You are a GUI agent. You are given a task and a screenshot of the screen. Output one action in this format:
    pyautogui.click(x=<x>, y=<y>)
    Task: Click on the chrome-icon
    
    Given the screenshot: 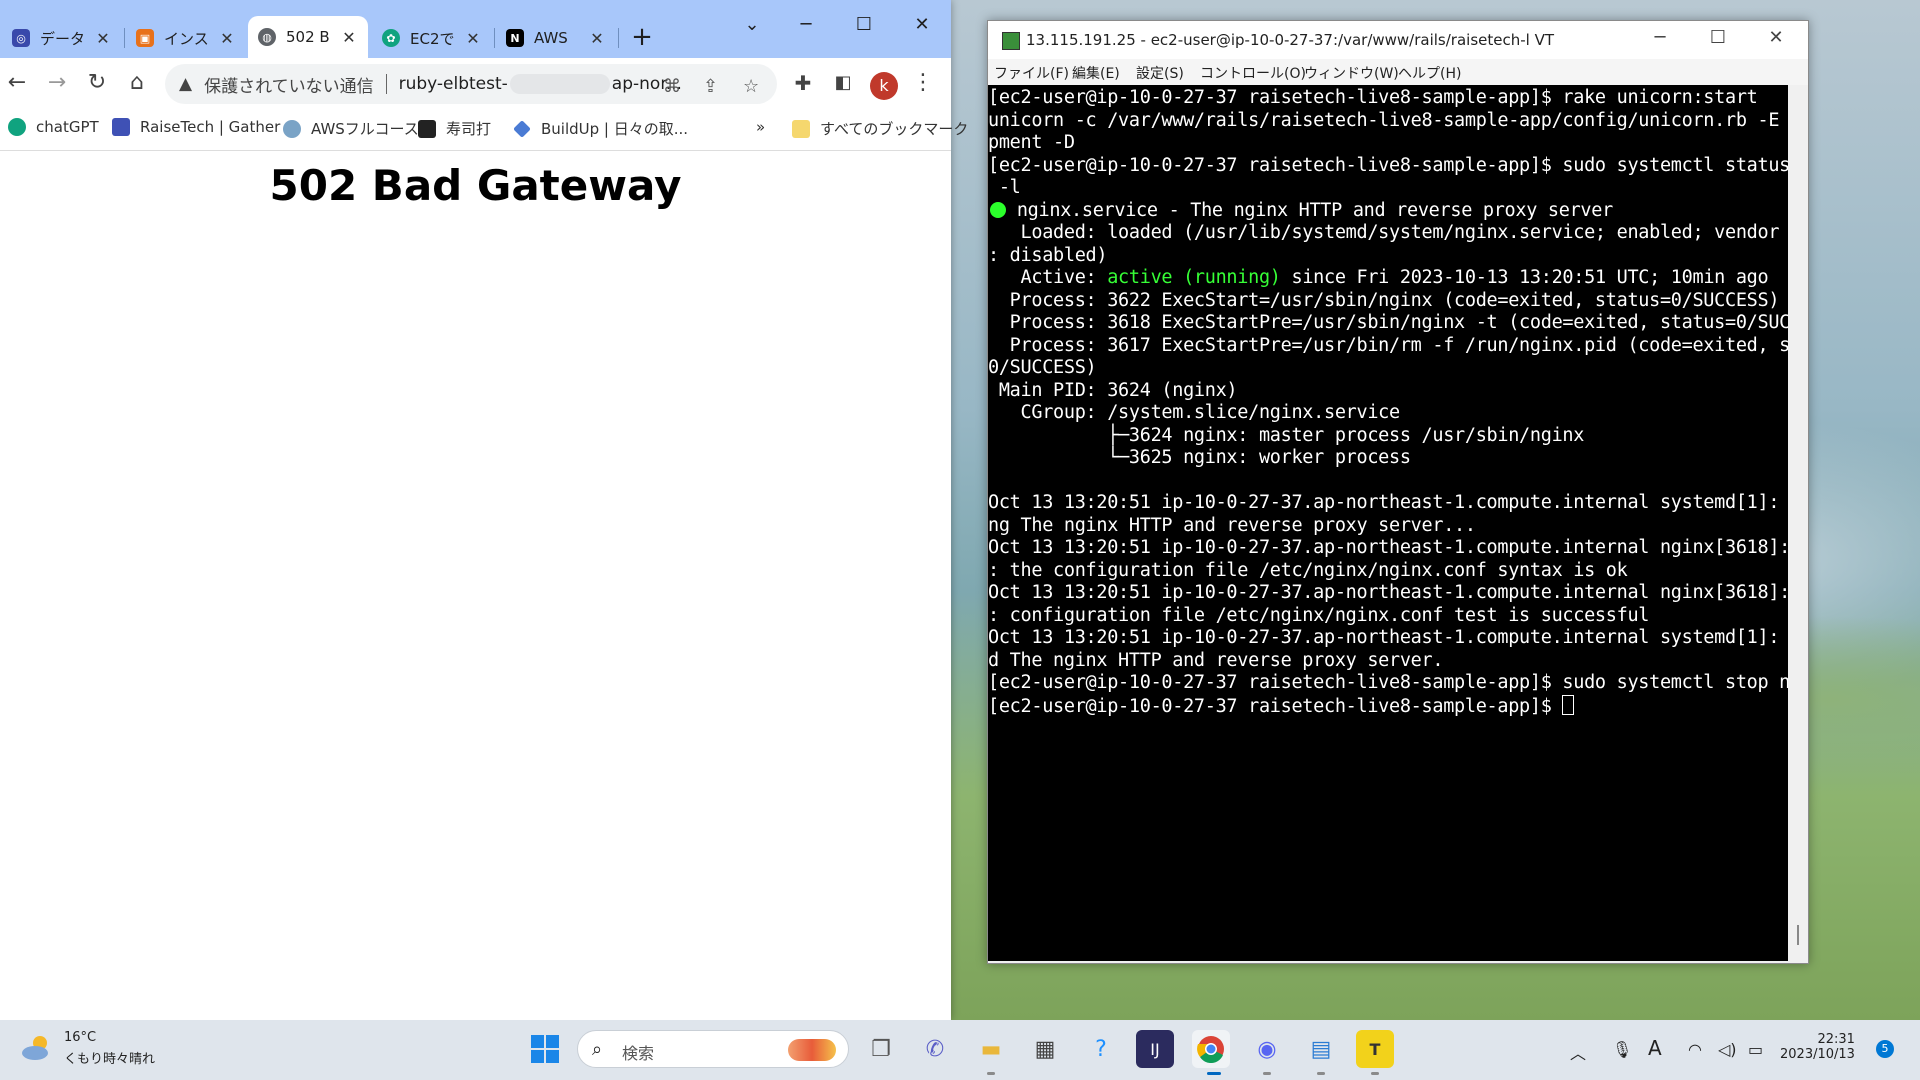 What is the action you would take?
    pyautogui.click(x=1211, y=1049)
    